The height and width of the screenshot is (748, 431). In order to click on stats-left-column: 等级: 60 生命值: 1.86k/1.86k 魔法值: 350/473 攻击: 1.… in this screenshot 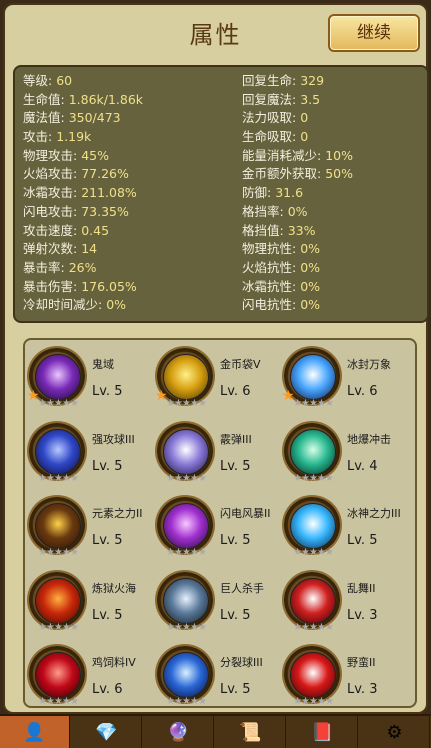, I will do `click(83, 193)`.